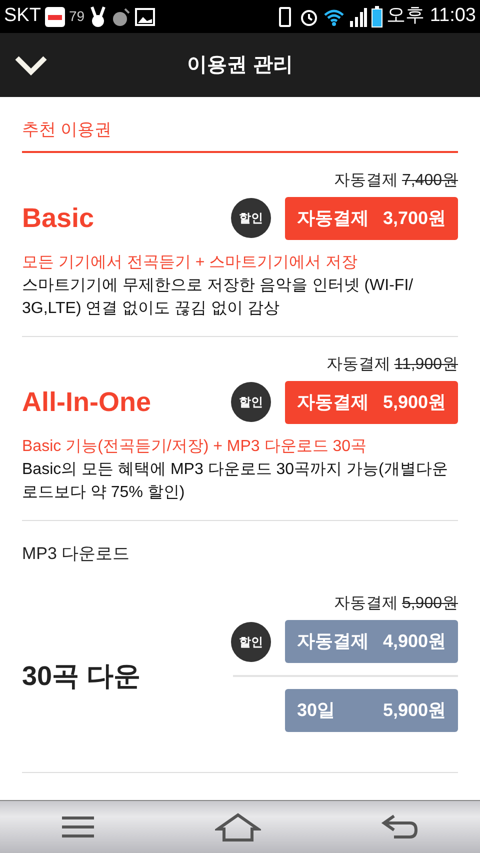 The width and height of the screenshot is (480, 853). I want to click on product-description: 스마트기기에 무제한으로 저장한 음악을 인터넷 (WI-FI/ 3G,LTE) 연결 없이도 끊김 없이 감상, so click(218, 297).